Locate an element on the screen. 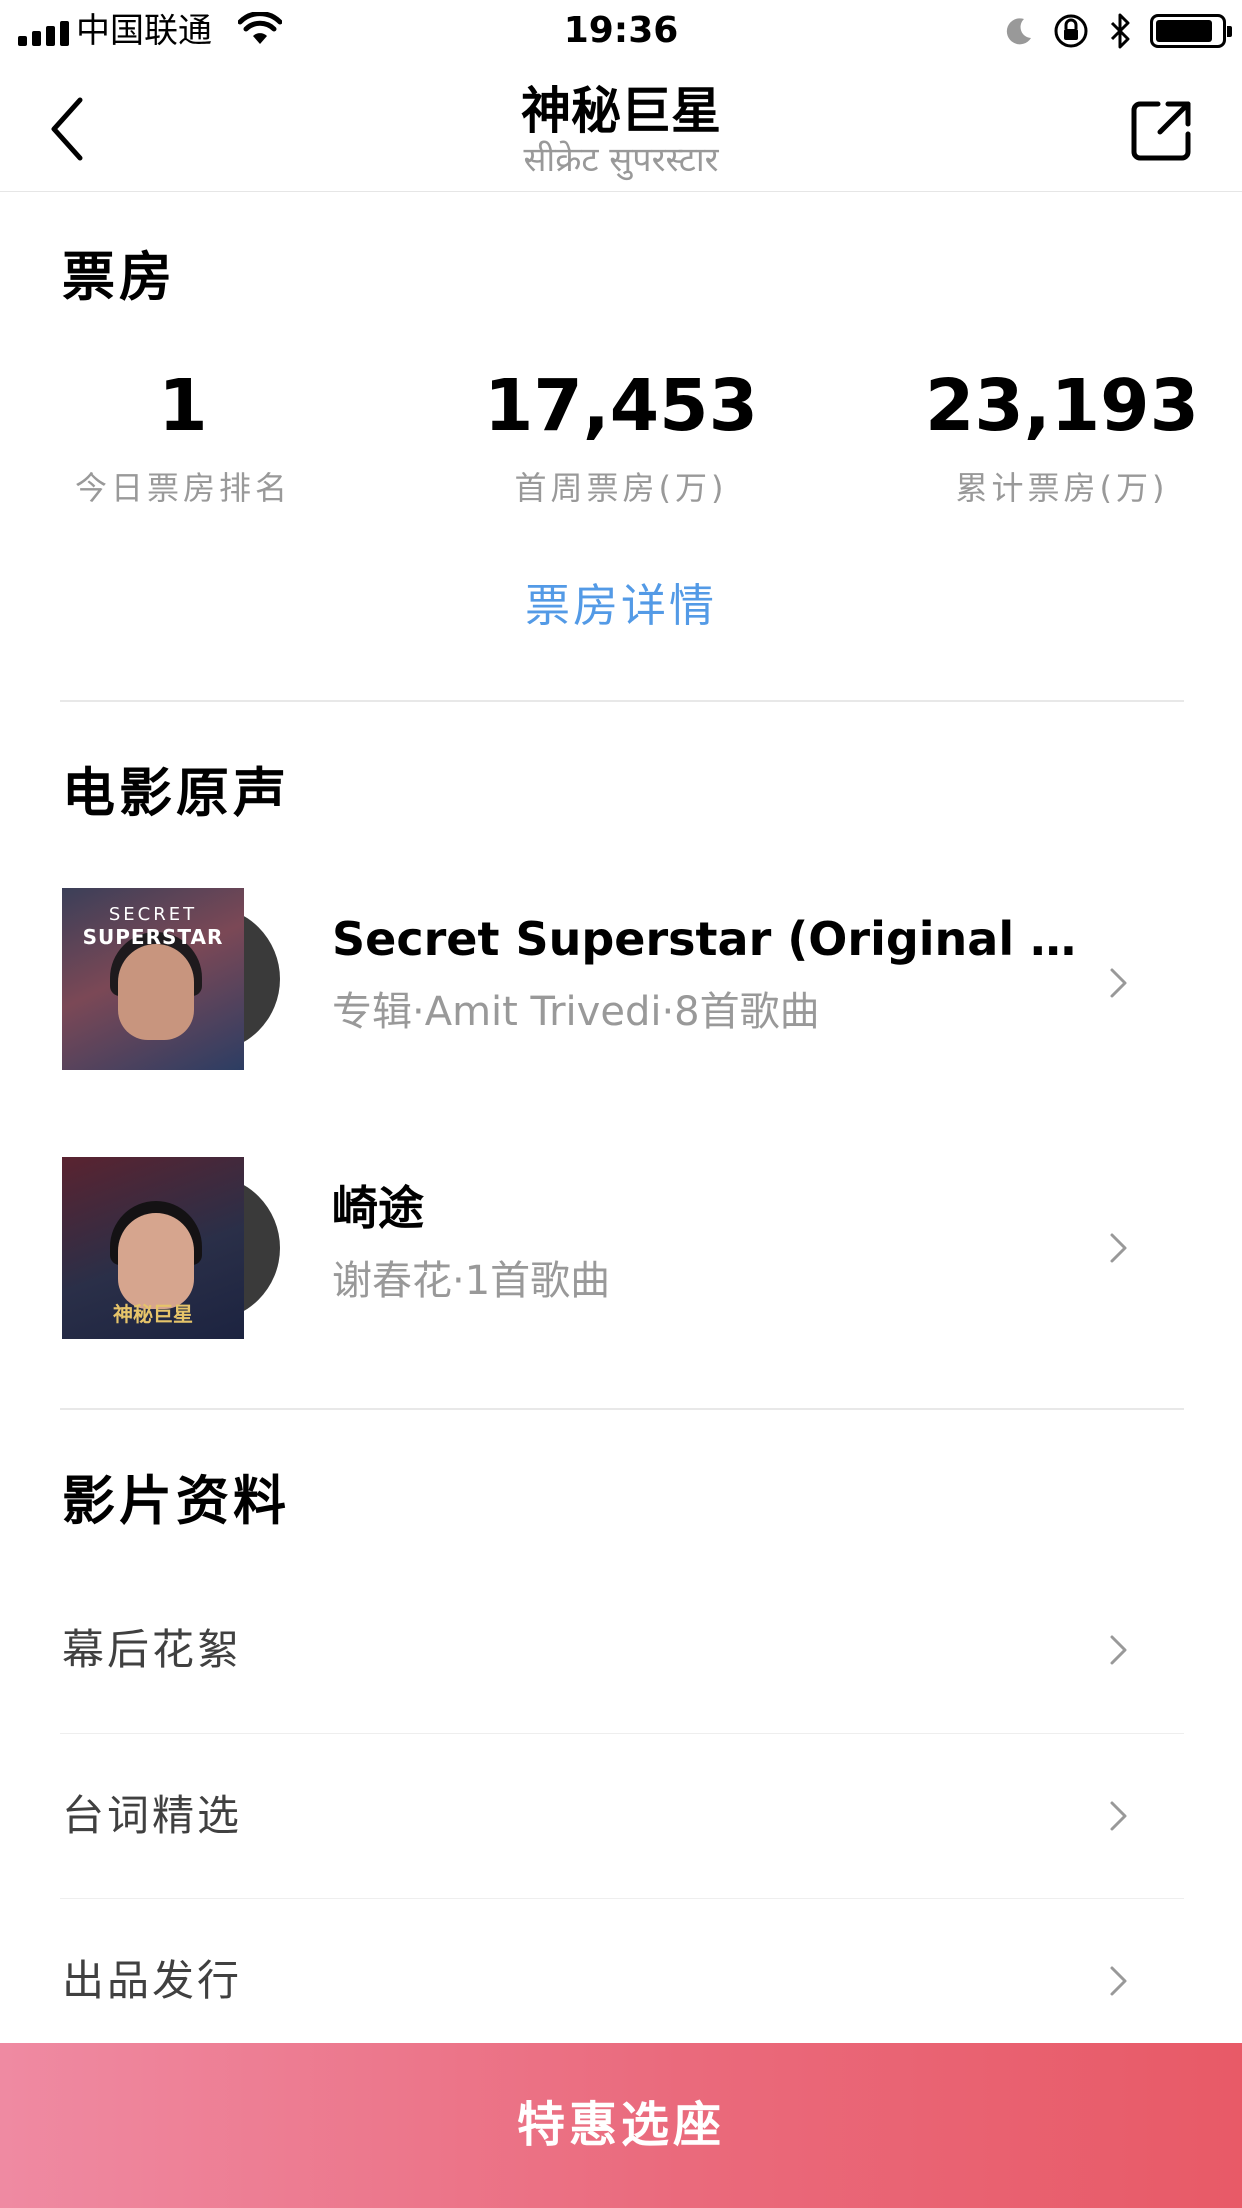 The width and height of the screenshot is (1242, 2208). soundtrack-title: 电影原声 is located at coordinates (176, 793).